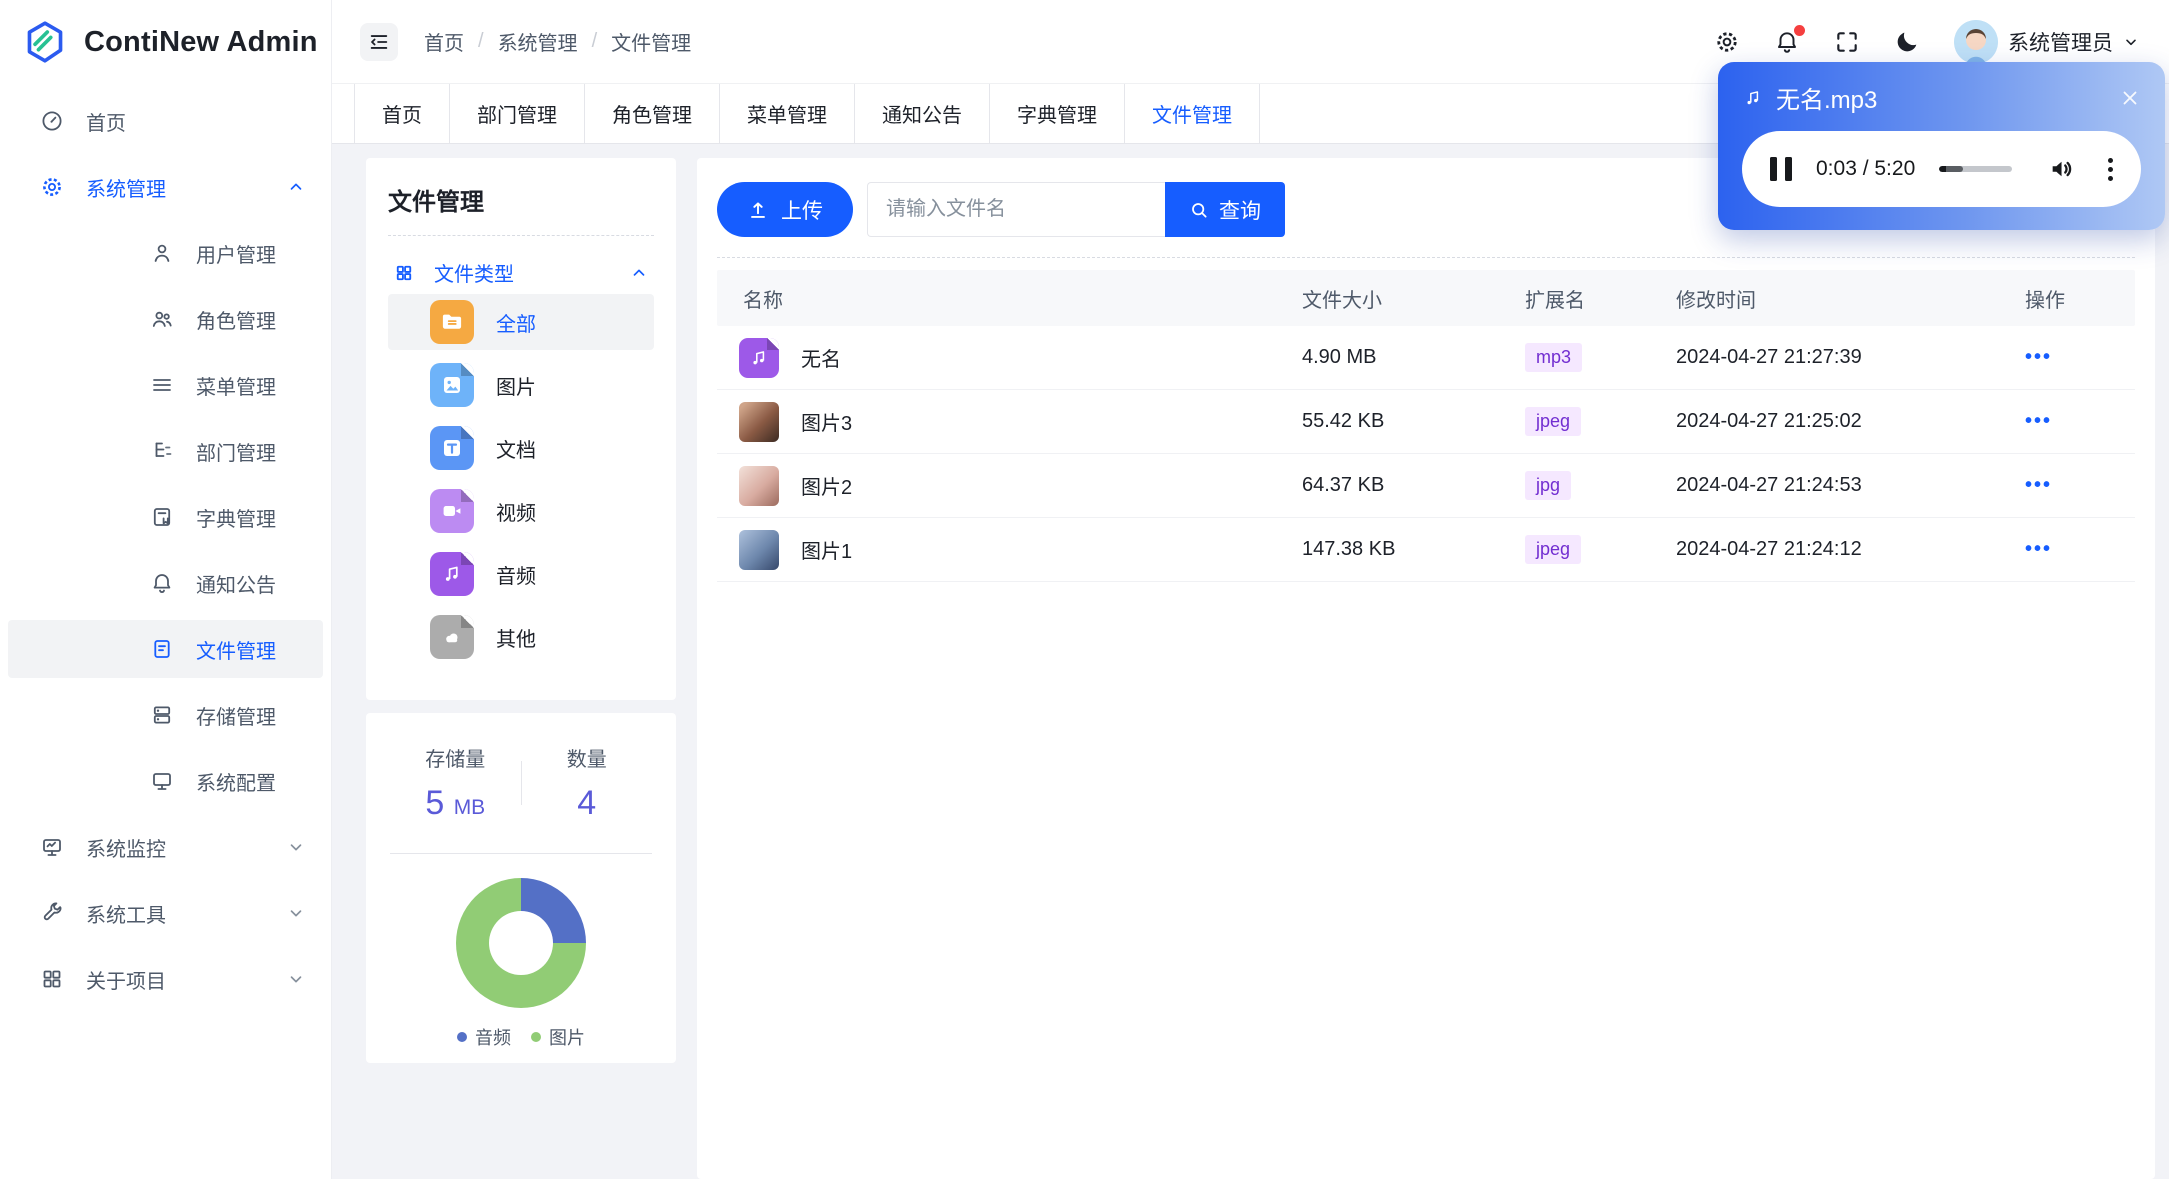 The height and width of the screenshot is (1179, 2169). Describe the element at coordinates (402, 113) in the screenshot. I see `tab-home: 首页` at that location.